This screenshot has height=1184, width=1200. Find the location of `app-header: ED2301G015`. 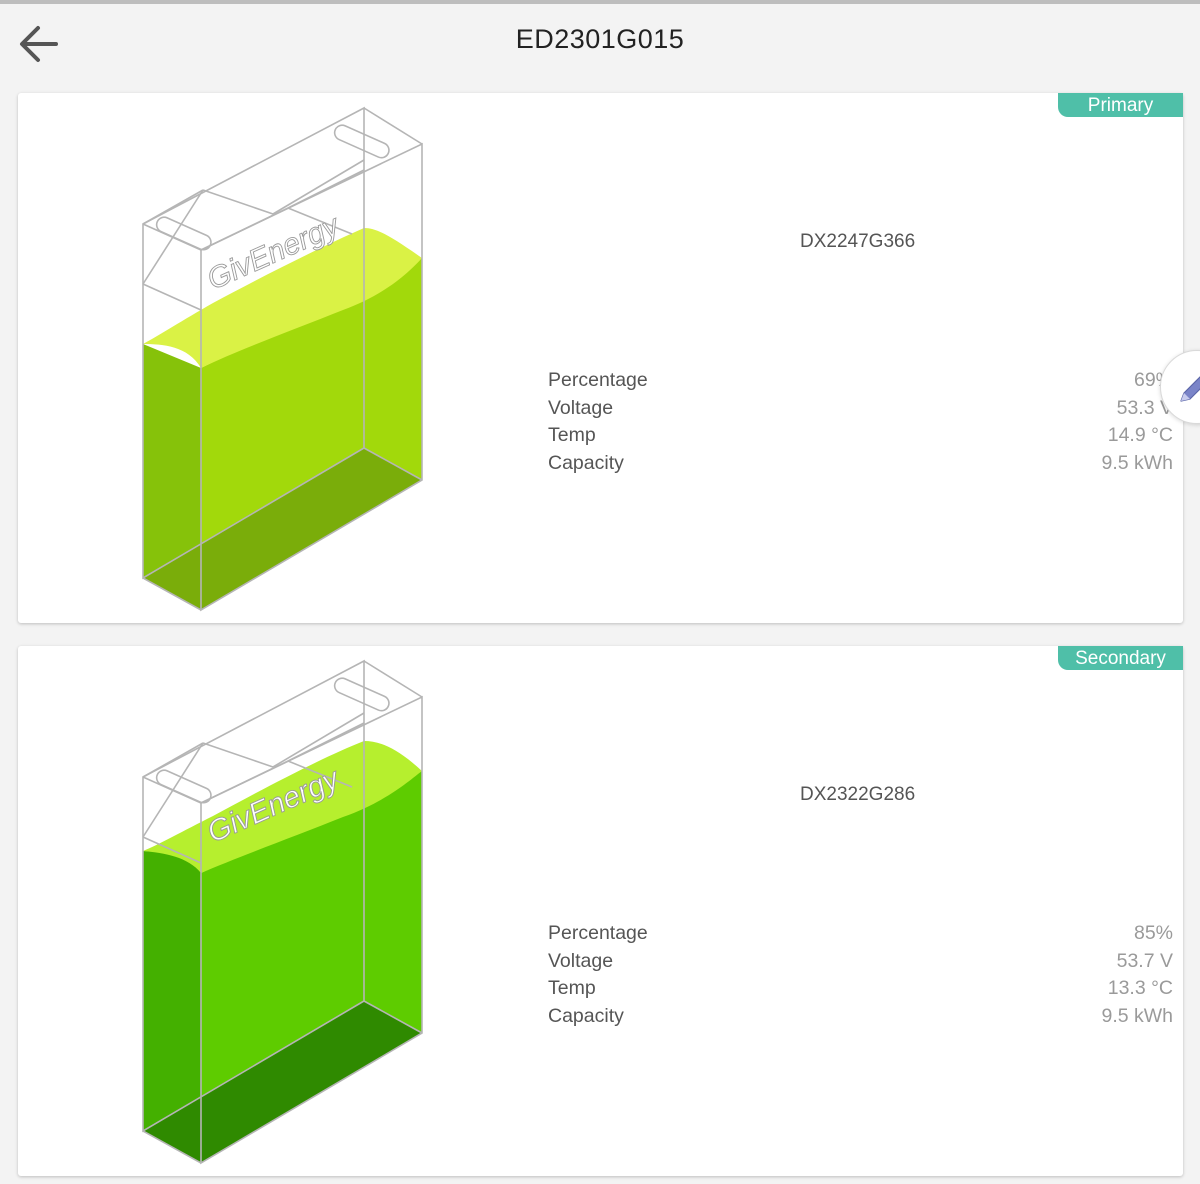

app-header: ED2301G015 is located at coordinates (600, 44).